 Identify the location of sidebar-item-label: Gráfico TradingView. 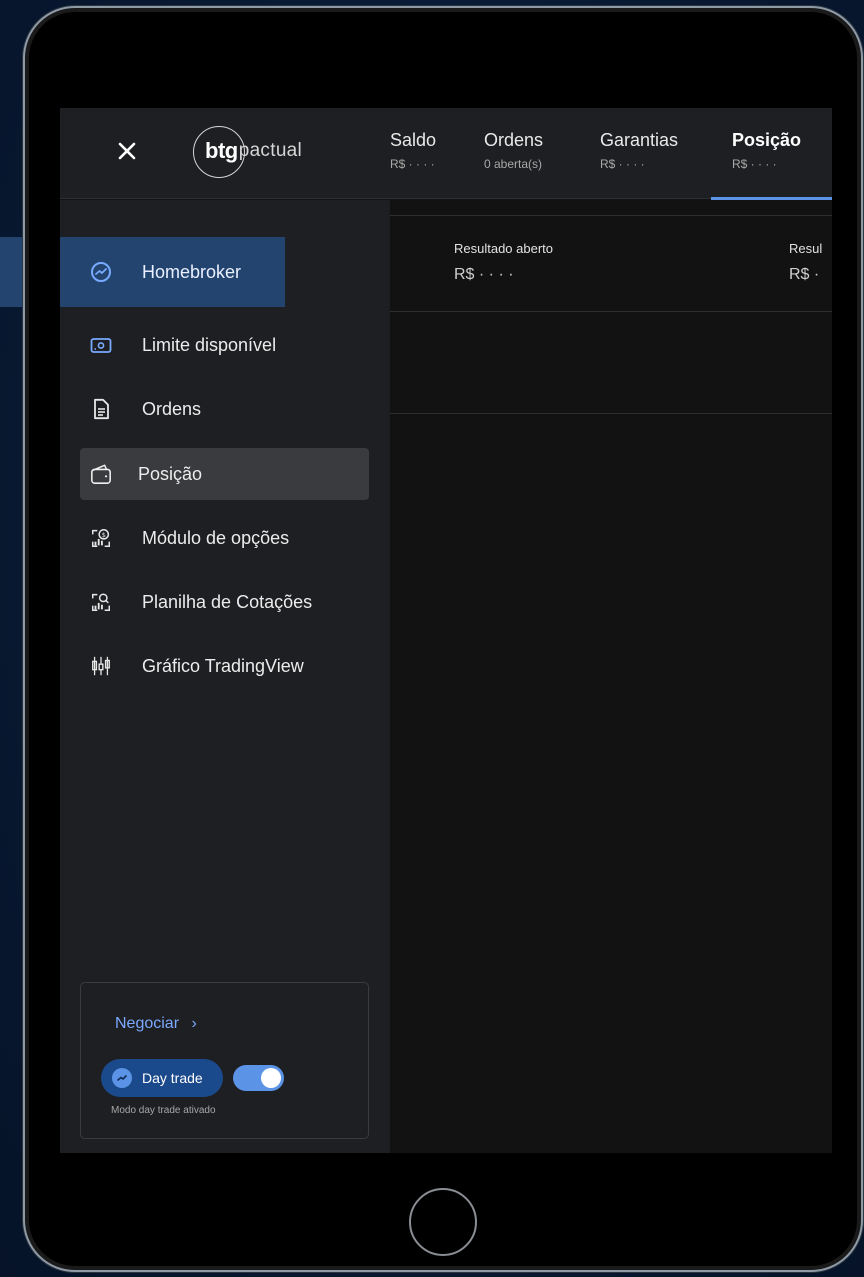
(223, 665).